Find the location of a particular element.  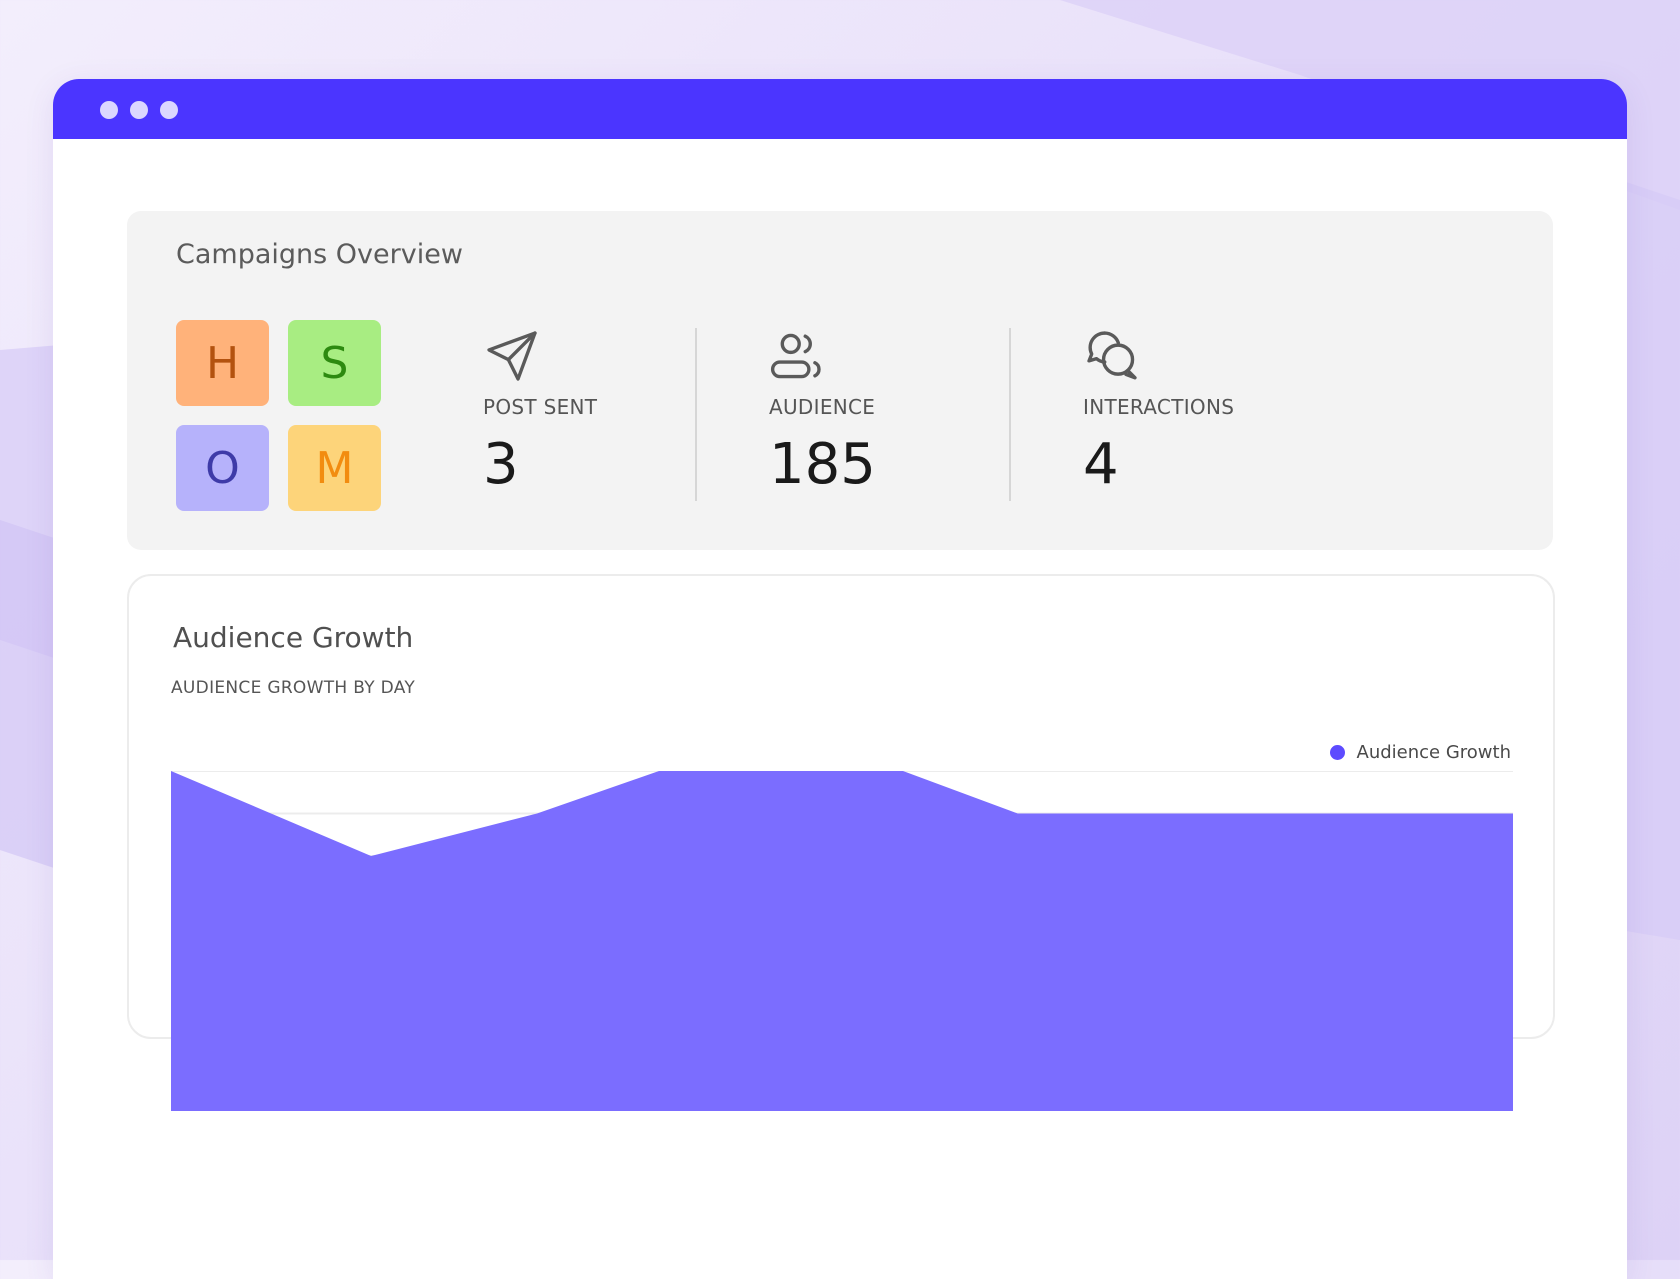

stat-label: AUDIENCE is located at coordinates (822, 407).